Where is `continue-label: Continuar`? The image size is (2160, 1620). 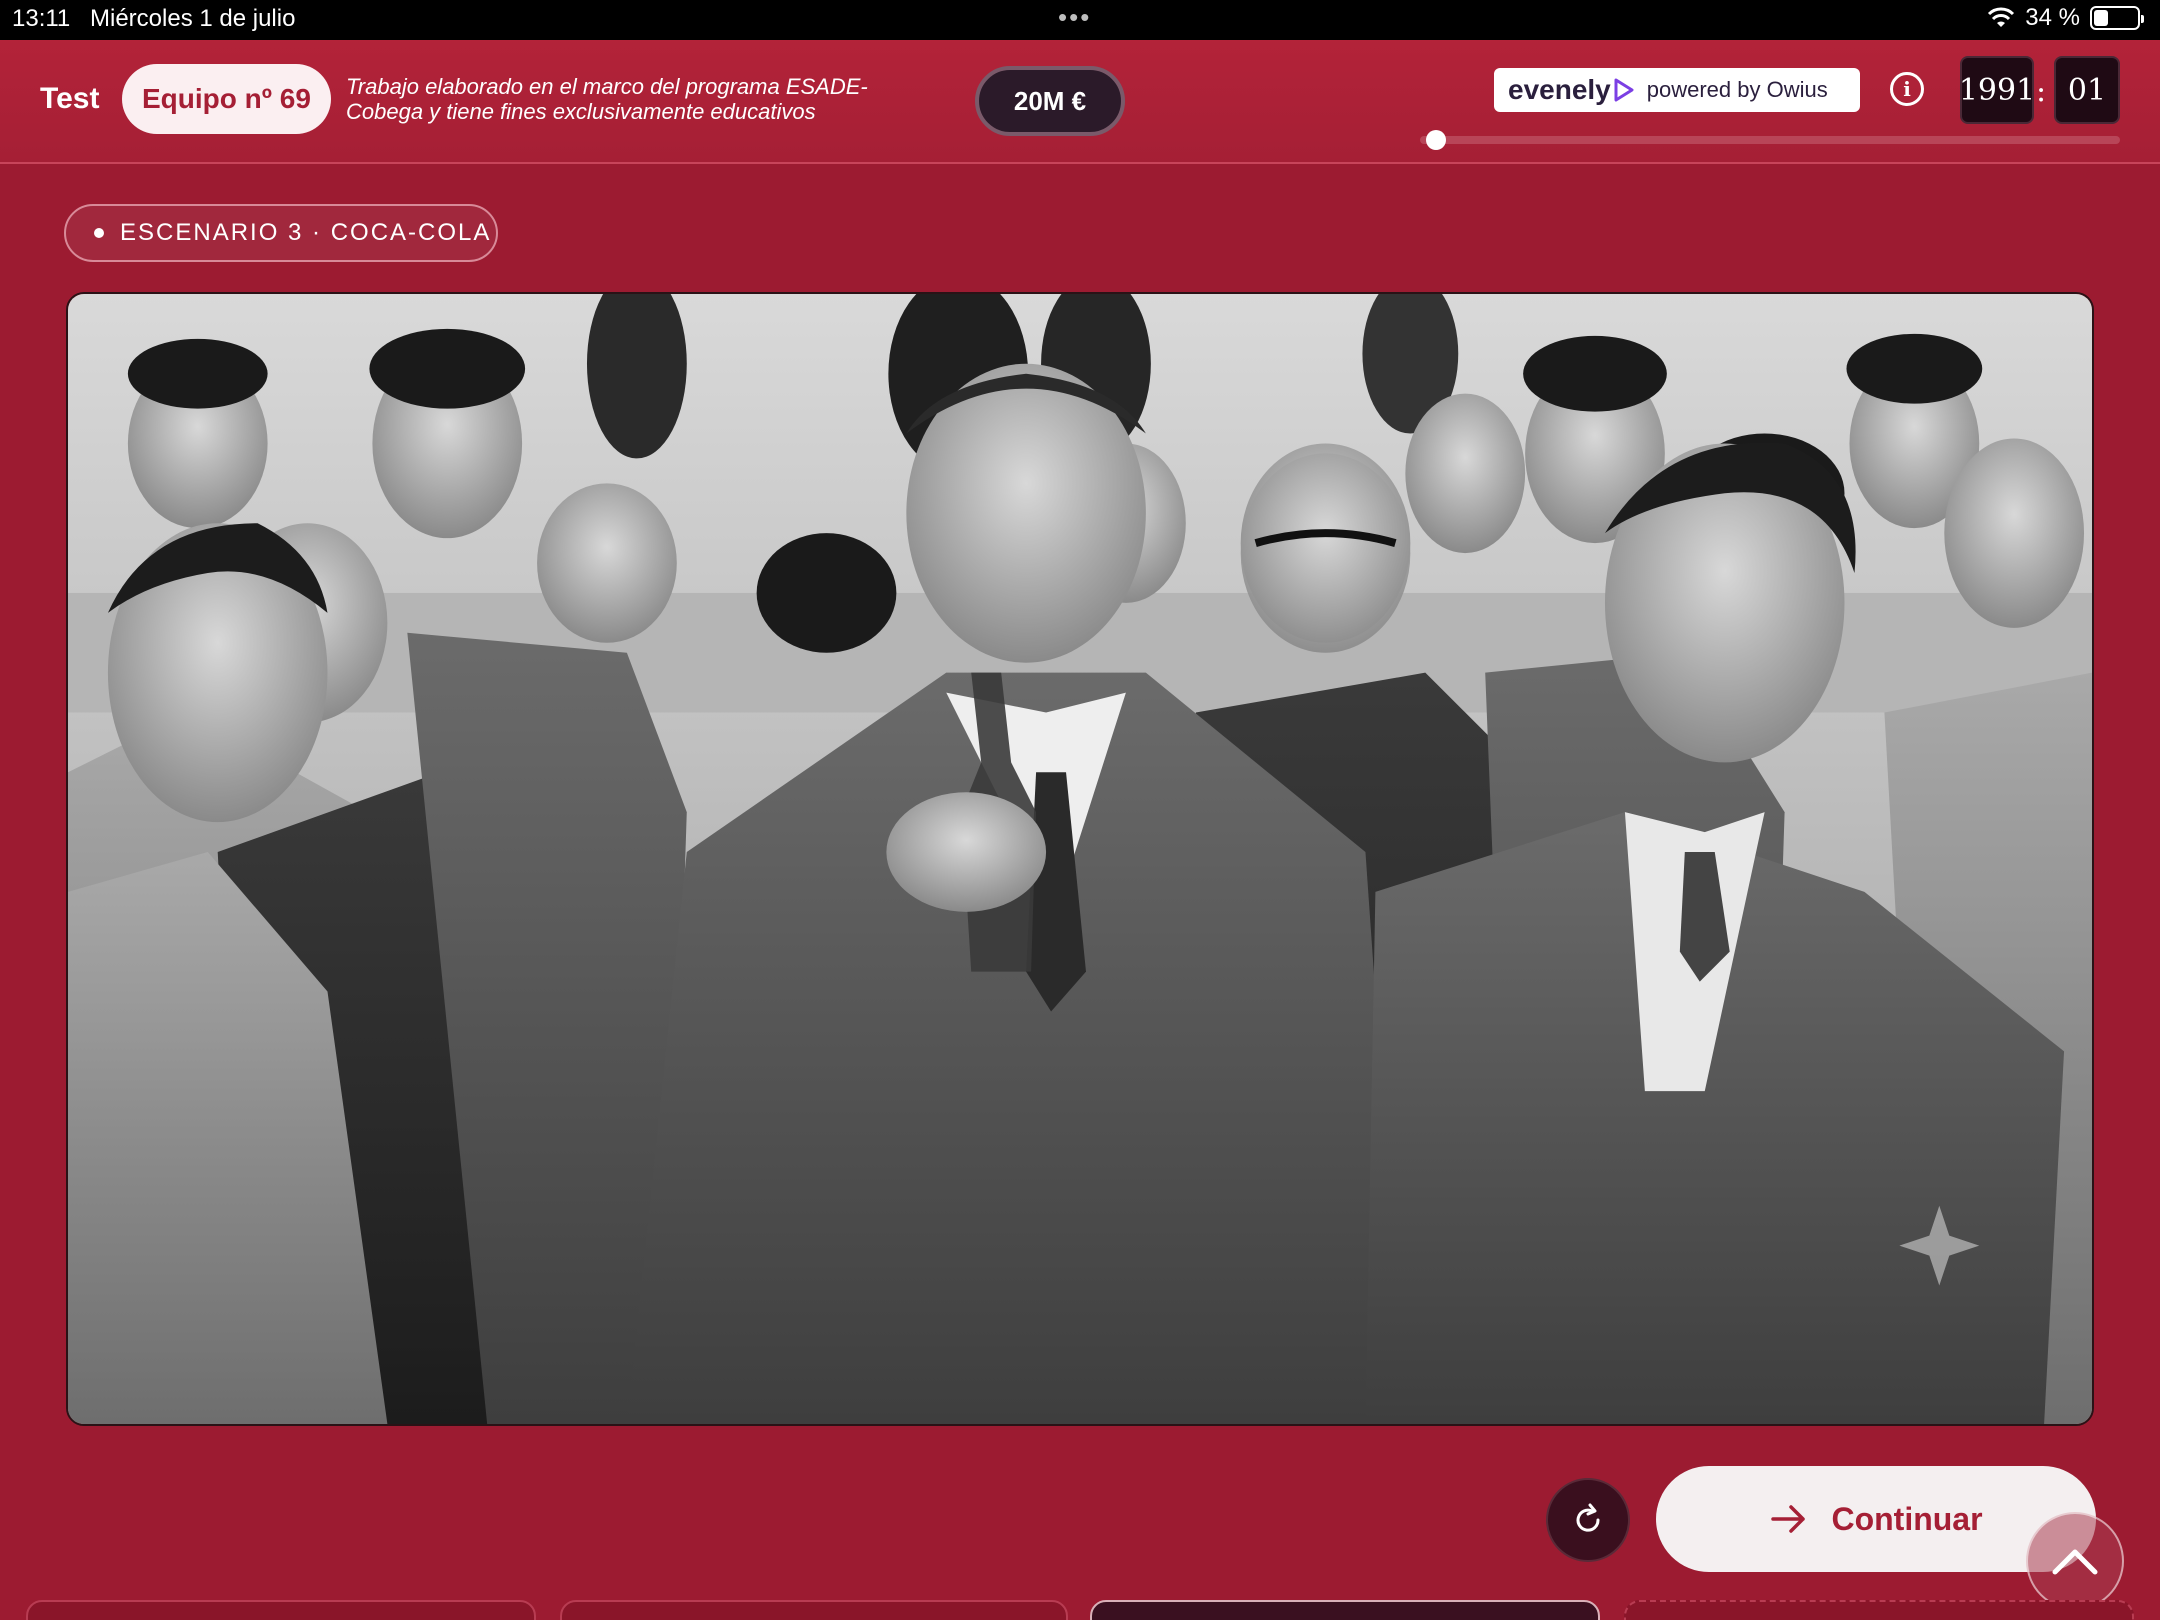 continue-label: Continuar is located at coordinates (1907, 1518).